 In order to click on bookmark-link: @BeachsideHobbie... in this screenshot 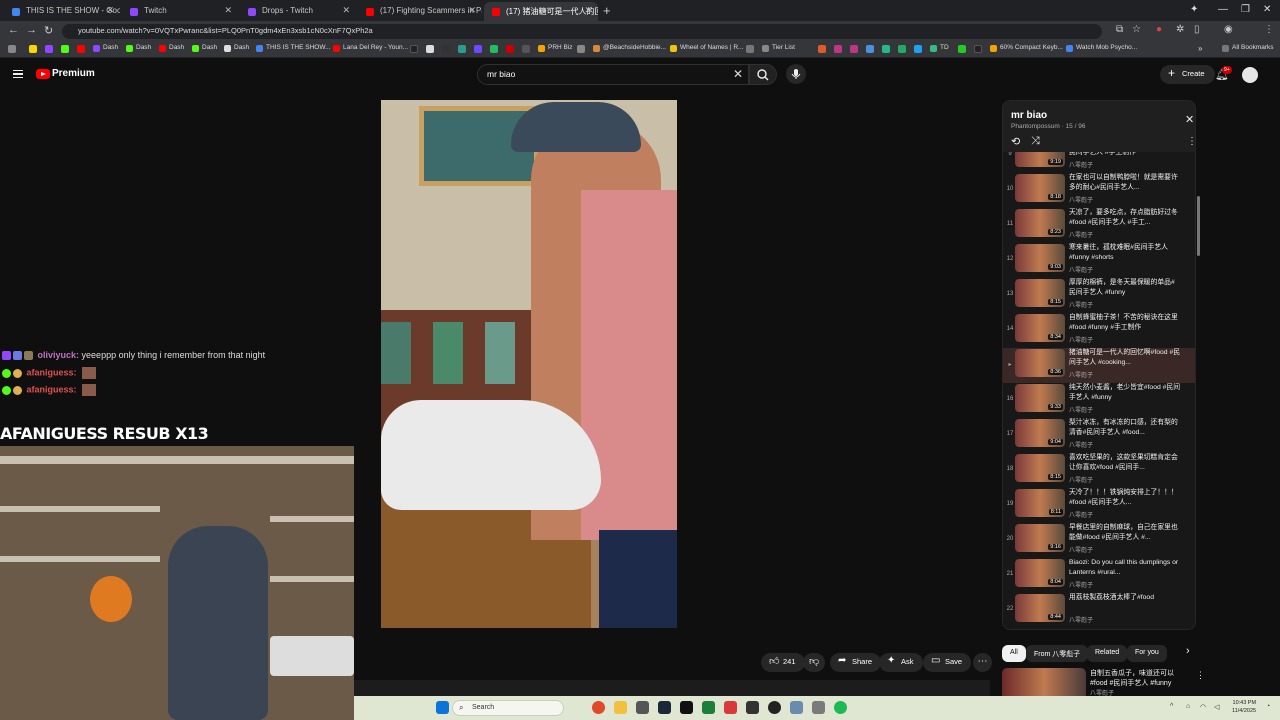, I will do `click(629, 48)`.